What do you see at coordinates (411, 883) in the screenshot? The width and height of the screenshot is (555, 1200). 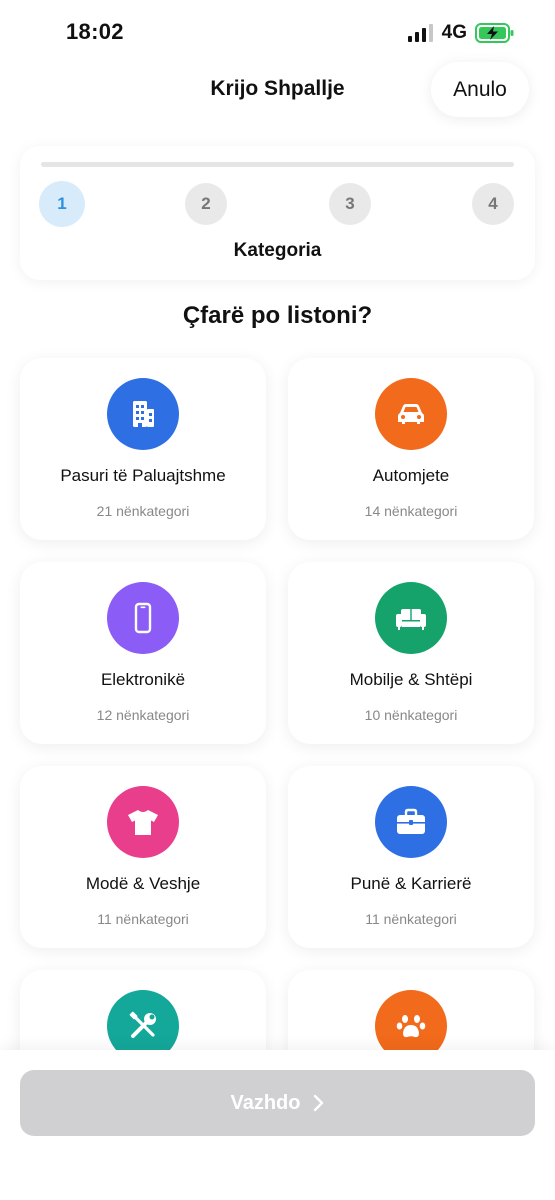 I see `category-name: Punë & Karrierë` at bounding box center [411, 883].